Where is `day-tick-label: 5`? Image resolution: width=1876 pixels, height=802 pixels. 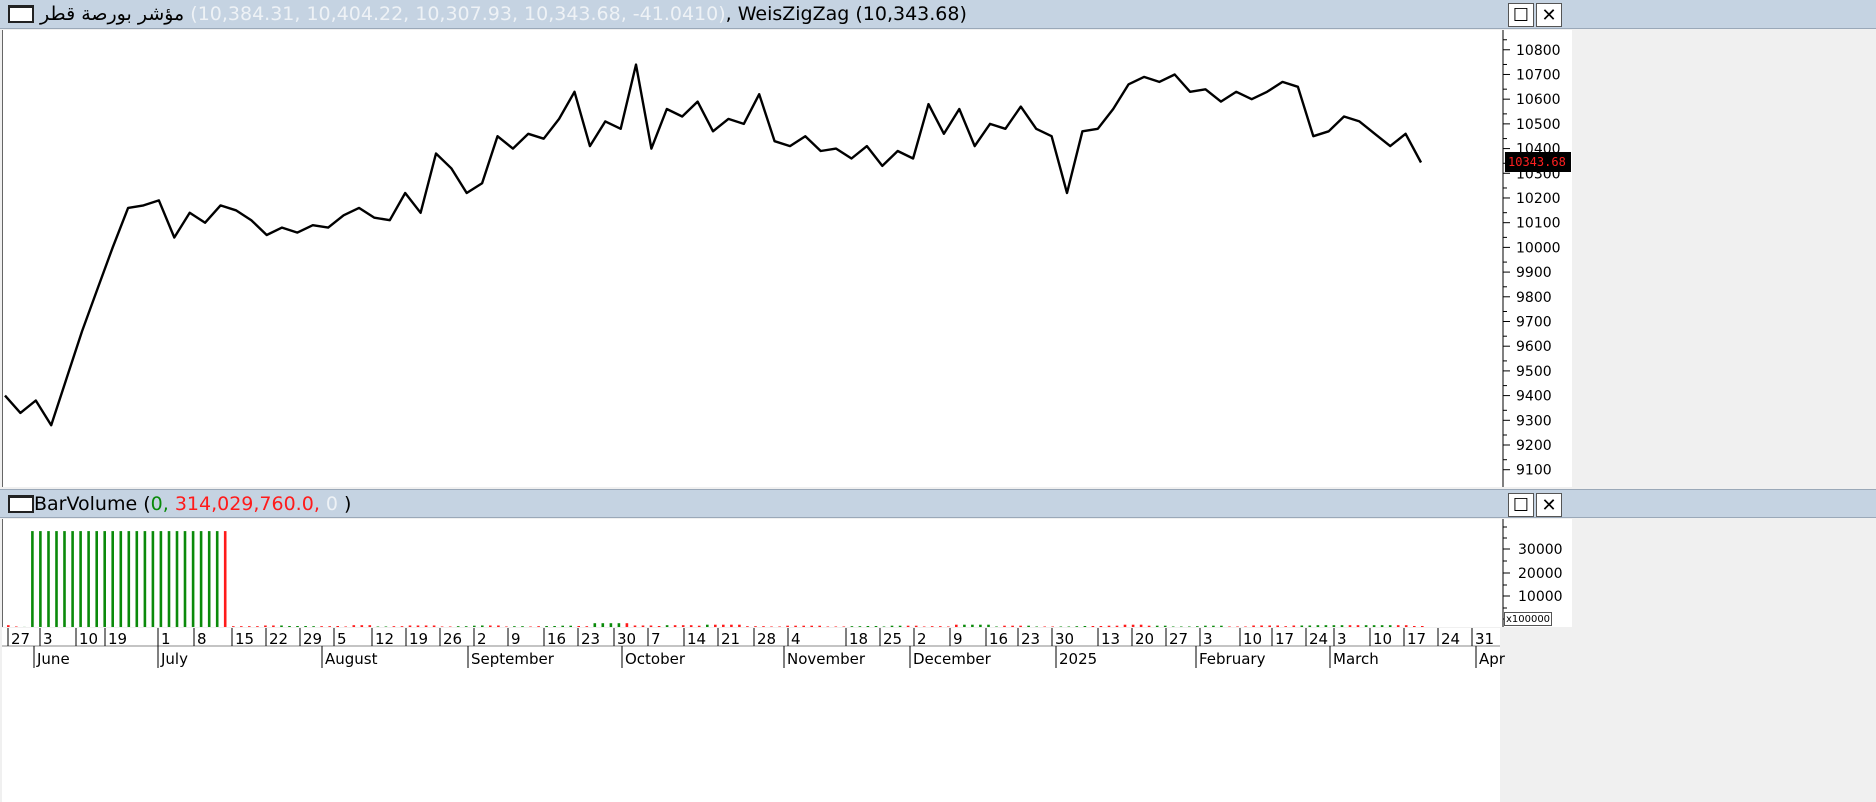
day-tick-label: 5 is located at coordinates (342, 639).